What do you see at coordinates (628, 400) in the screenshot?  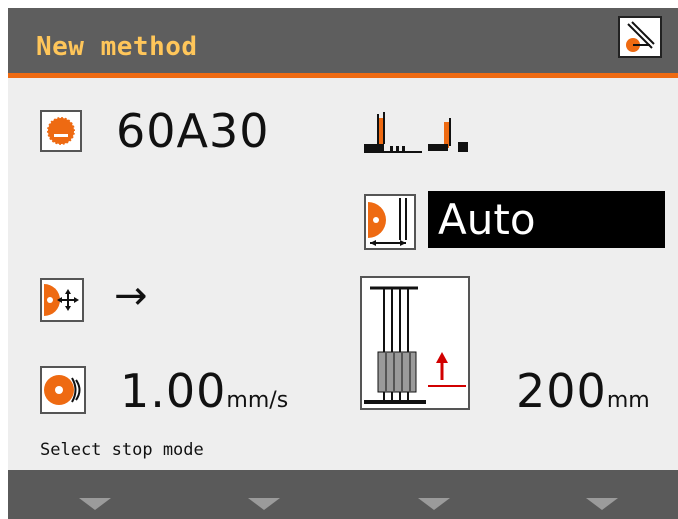 I see `cut-length-unit: mm` at bounding box center [628, 400].